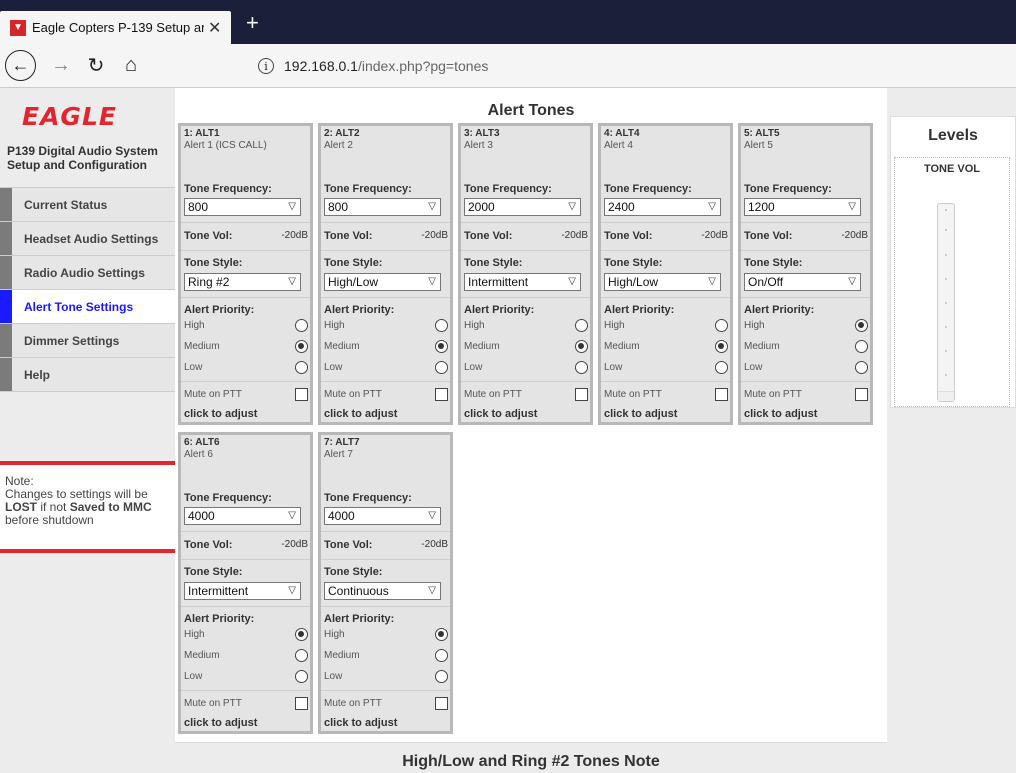 This screenshot has height=773, width=1016. I want to click on sidebar-item-radio-audio: Radio Audio Settings, so click(87, 272).